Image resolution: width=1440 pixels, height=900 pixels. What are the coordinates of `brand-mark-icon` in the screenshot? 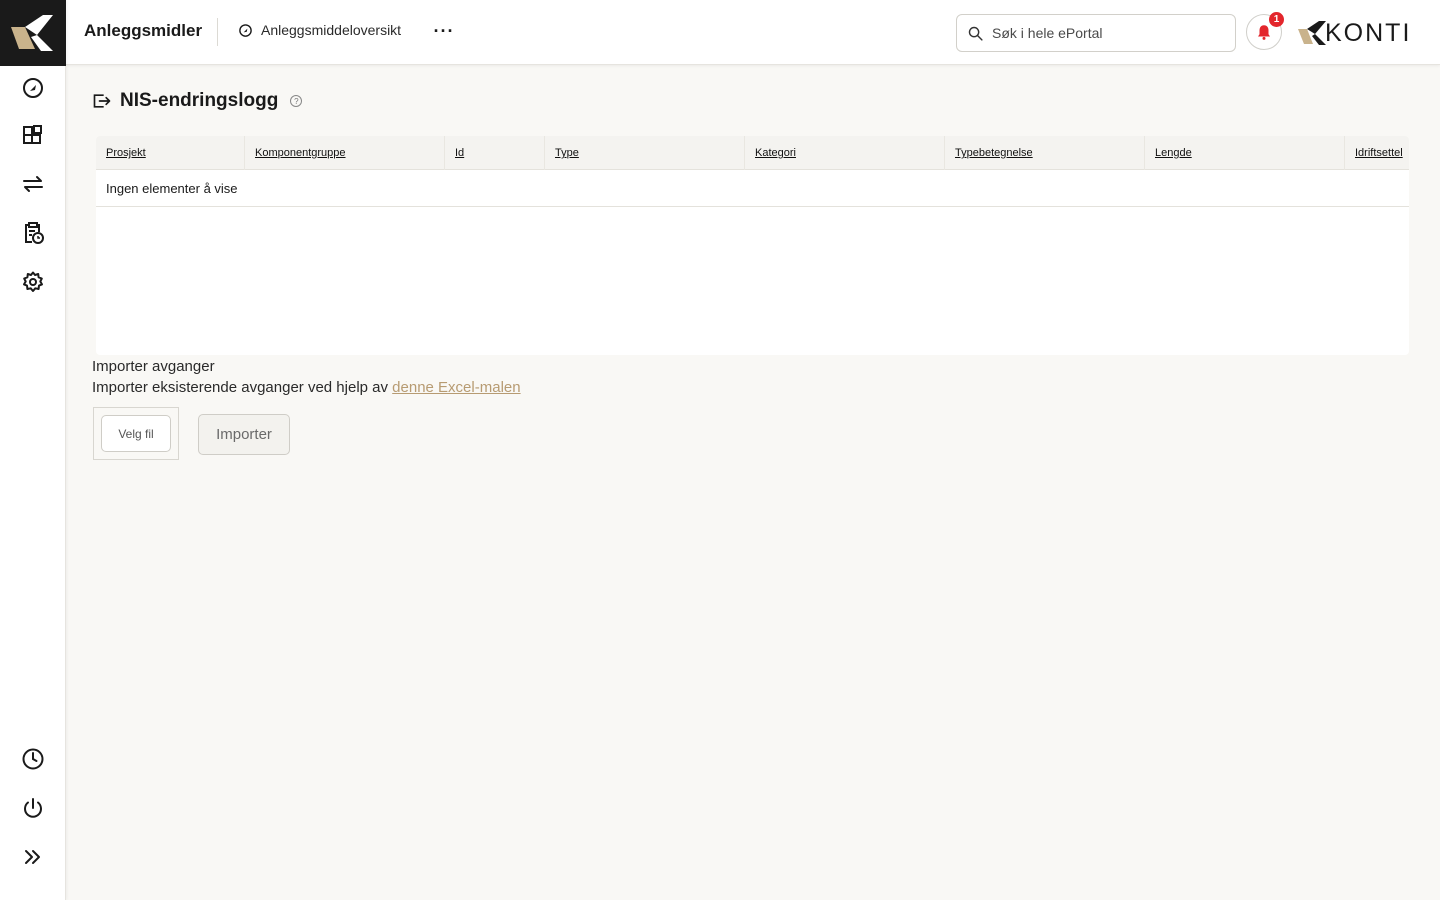 It's located at (1312, 33).